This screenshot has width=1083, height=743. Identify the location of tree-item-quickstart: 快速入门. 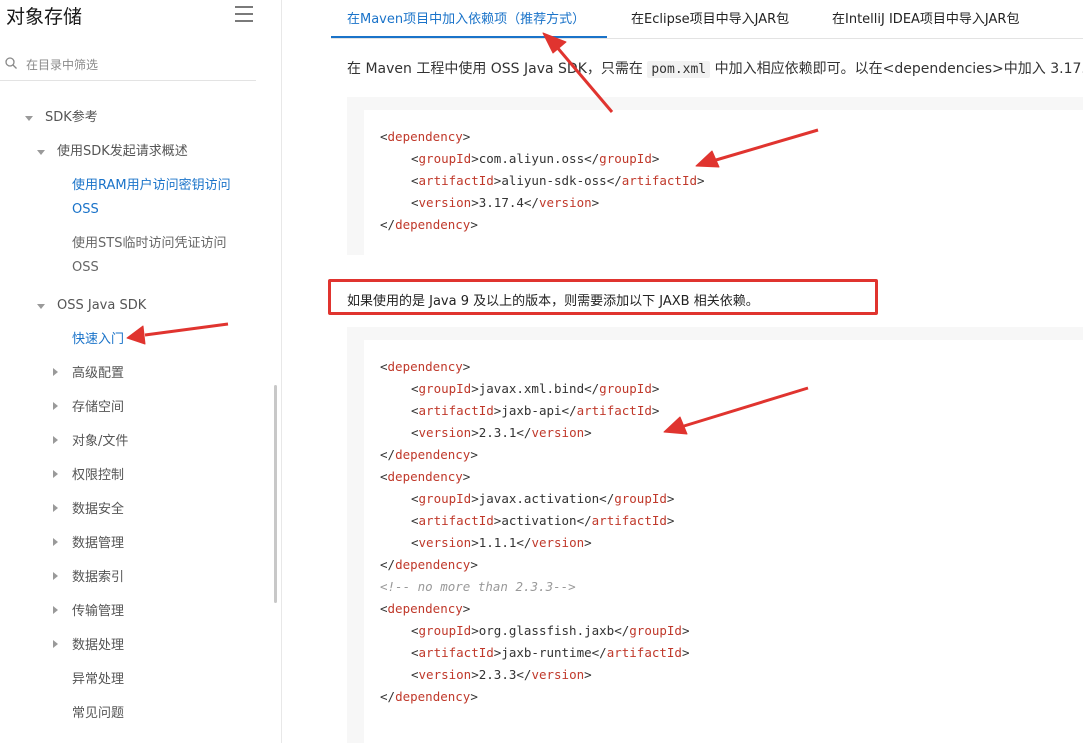
(98, 340).